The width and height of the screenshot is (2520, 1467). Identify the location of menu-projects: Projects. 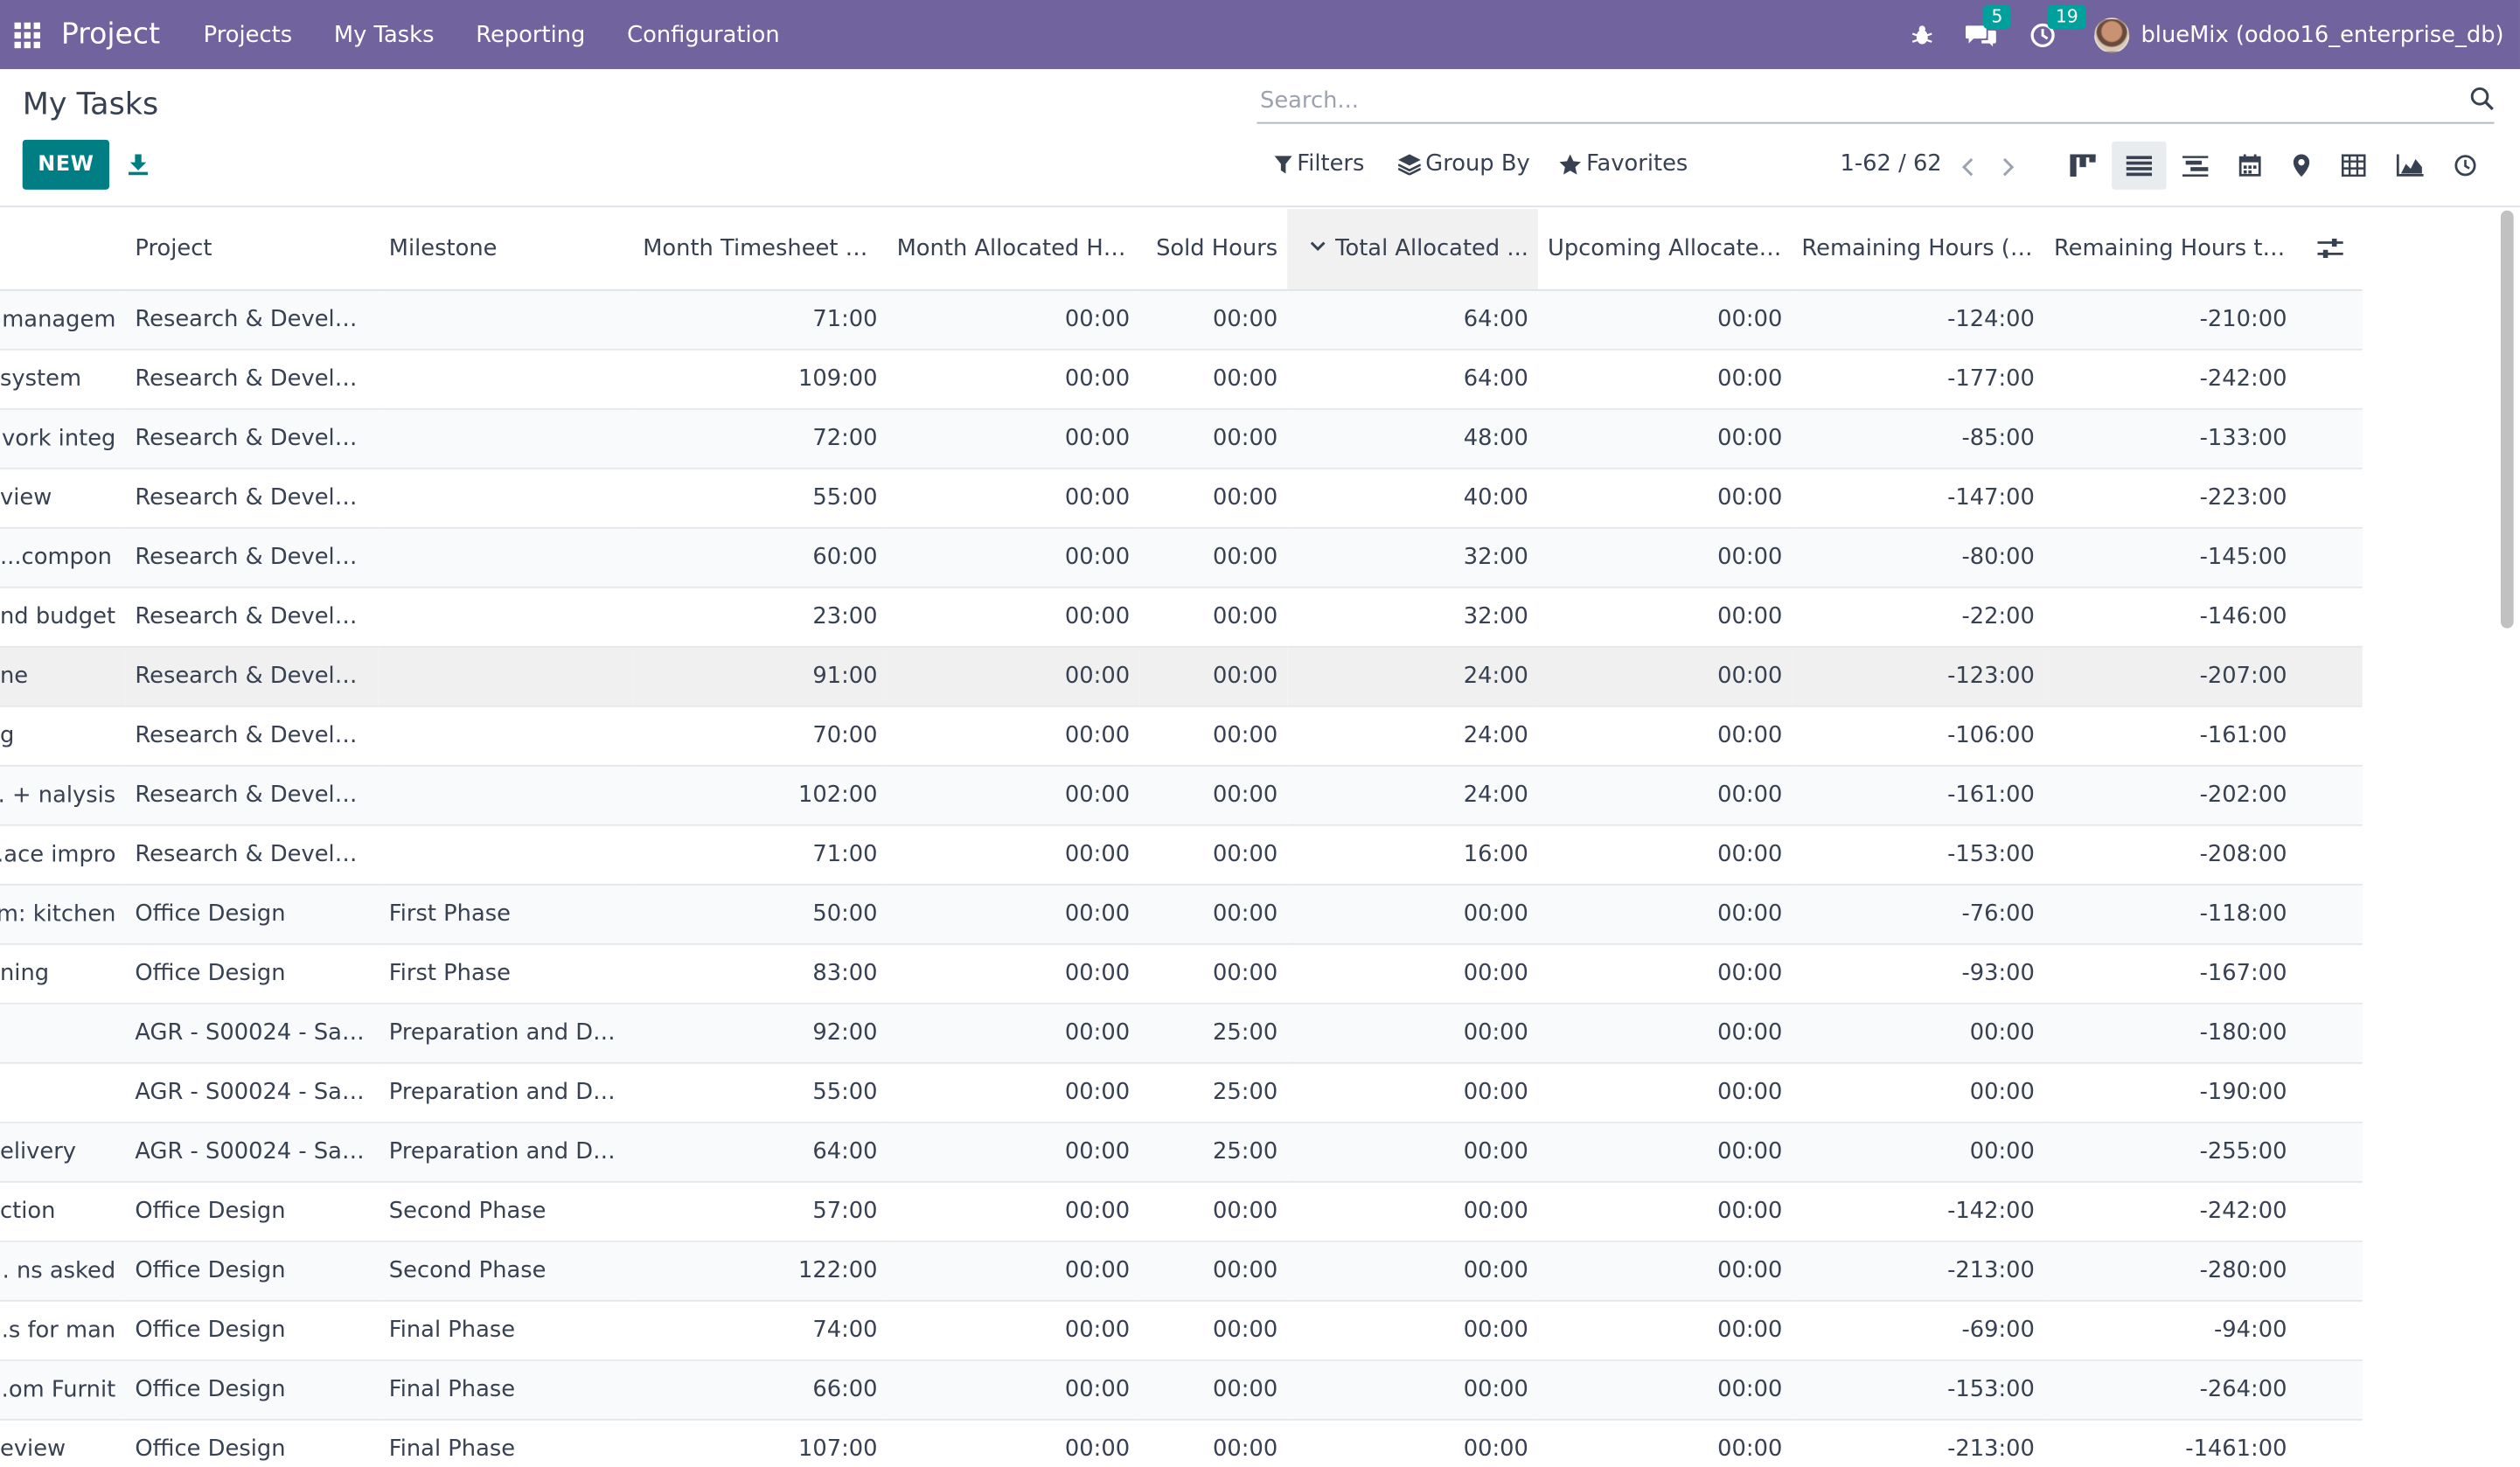
(248, 34).